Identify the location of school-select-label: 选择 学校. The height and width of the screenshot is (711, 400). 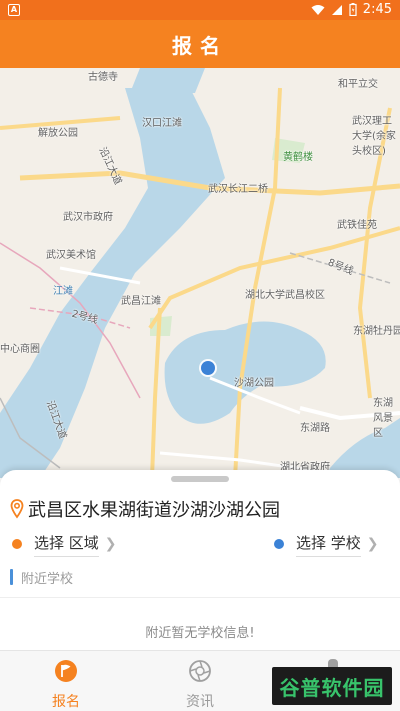
(328, 544).